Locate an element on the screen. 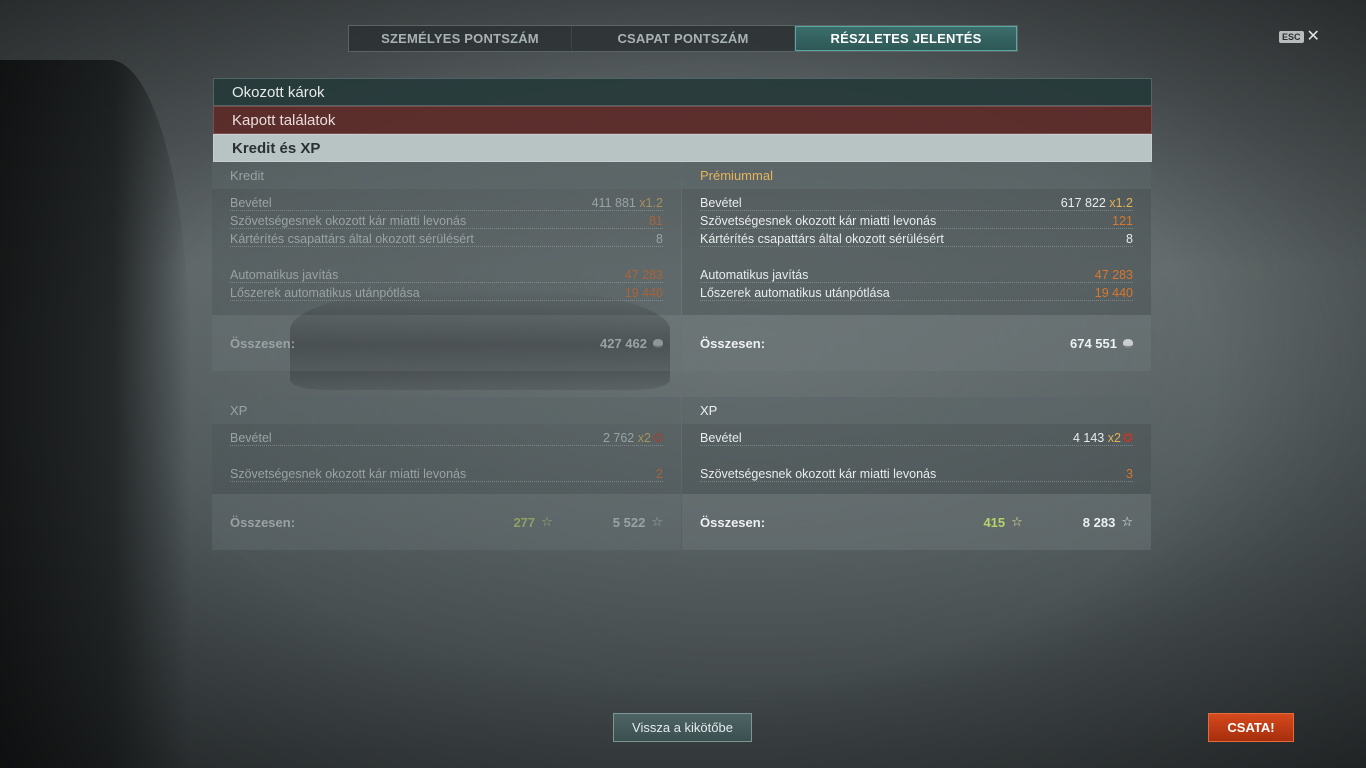 Image resolution: width=1366 pixels, height=768 pixels. panel-total: Összesen: 674 551 is located at coordinates (916, 343).